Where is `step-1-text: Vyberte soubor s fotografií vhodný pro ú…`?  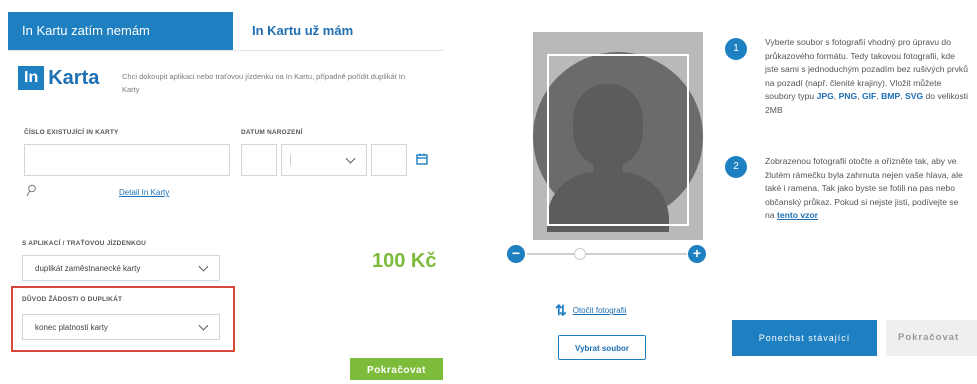 step-1-text: Vyberte soubor s fotografií vhodný pro ú… is located at coordinates (867, 76).